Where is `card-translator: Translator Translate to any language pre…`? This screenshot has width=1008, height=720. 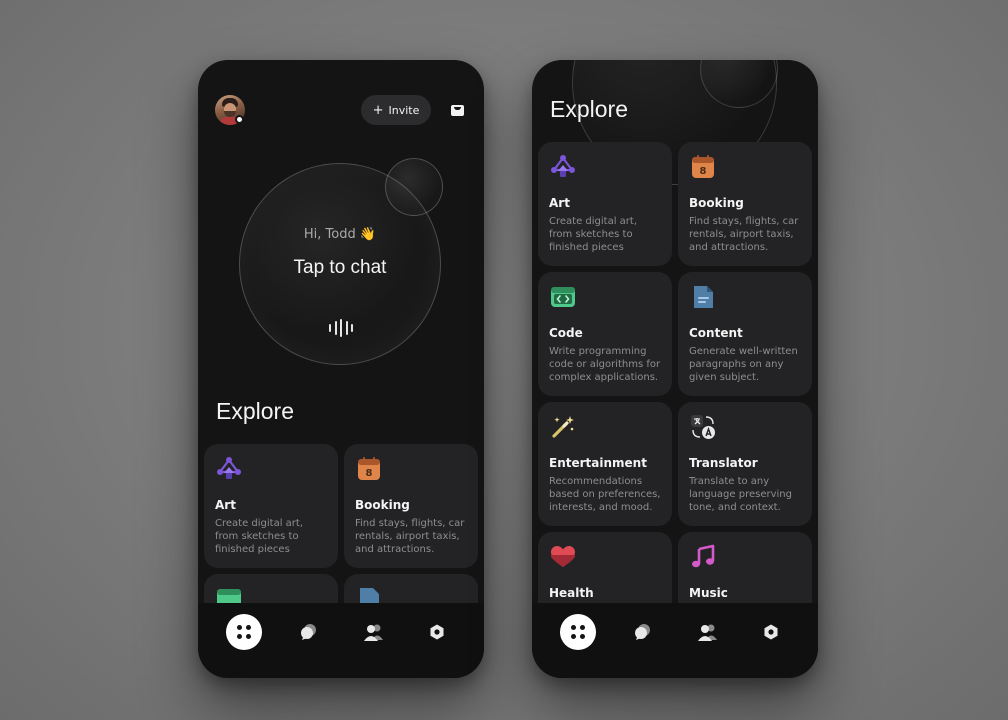
card-translator: Translator Translate to any language pre… is located at coordinates (745, 464).